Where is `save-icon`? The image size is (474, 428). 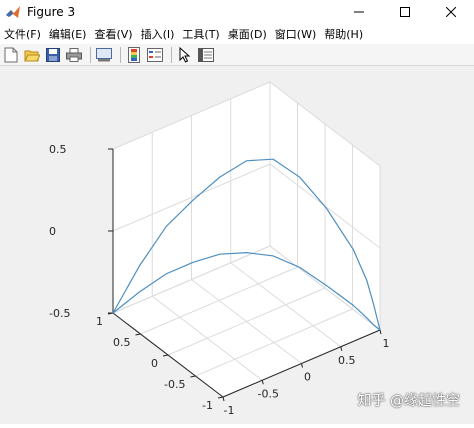
save-icon is located at coordinates (53, 54).